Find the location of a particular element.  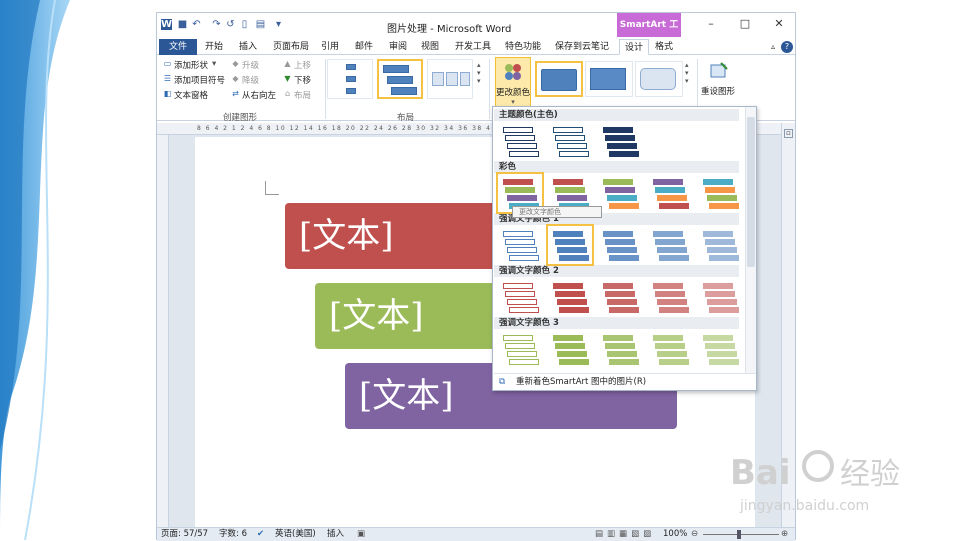

baidu-watermark: Bai 经验 jingyan.baidu.com is located at coordinates (820, 482).